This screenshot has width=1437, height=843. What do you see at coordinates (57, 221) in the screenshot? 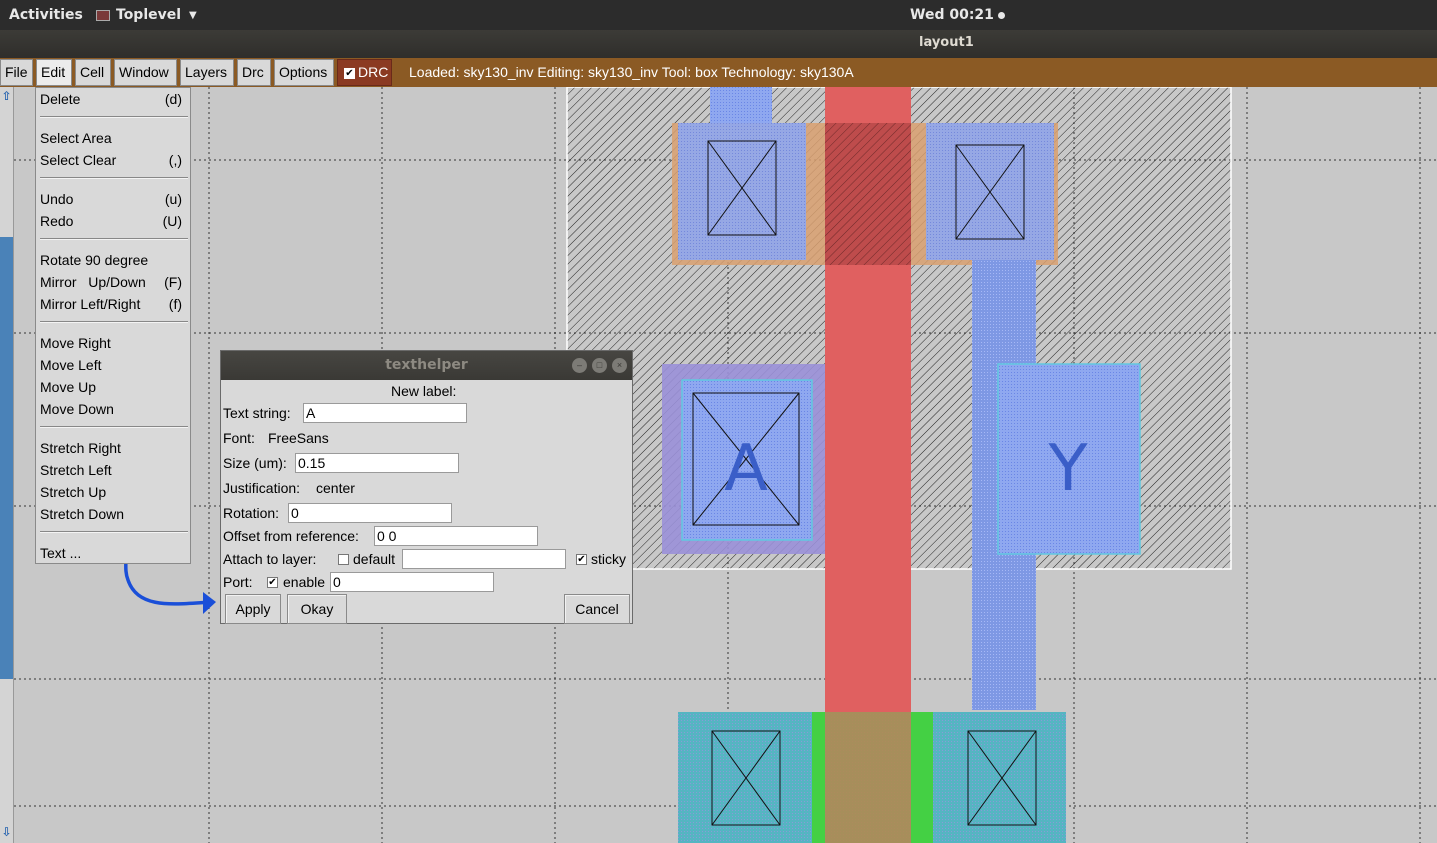
I see `menu-item-label: Redo` at bounding box center [57, 221].